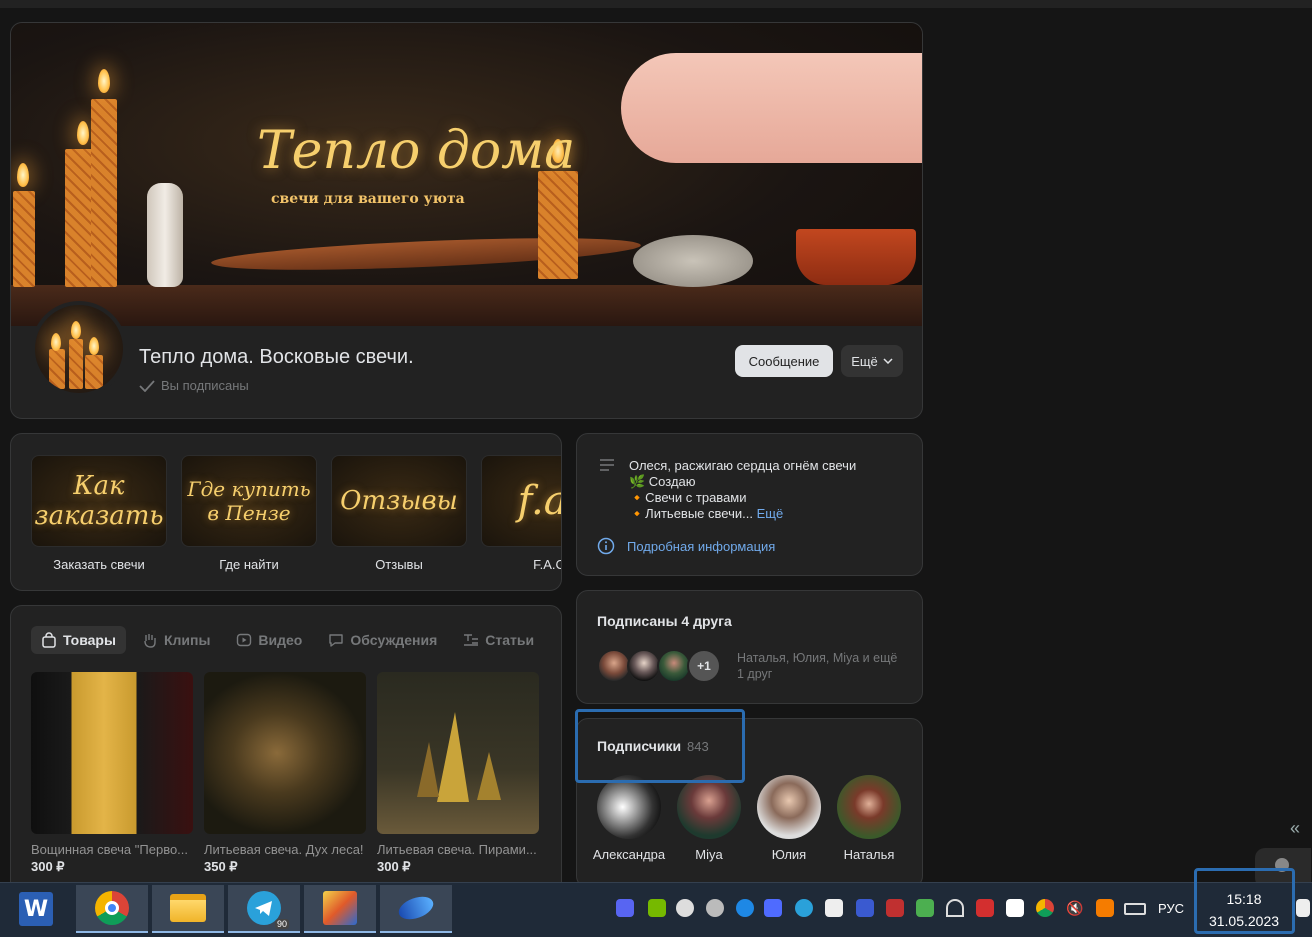  What do you see at coordinates (112, 909) in the screenshot?
I see `chrome-taskbar-button` at bounding box center [112, 909].